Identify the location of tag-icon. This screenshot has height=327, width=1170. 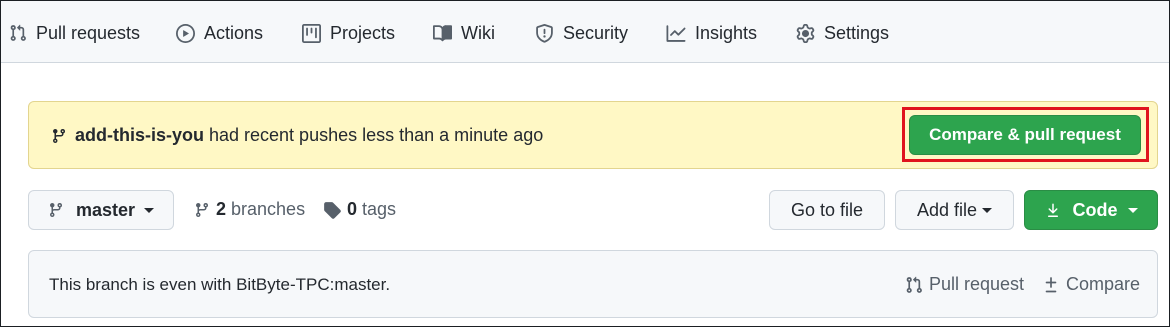
(335, 210).